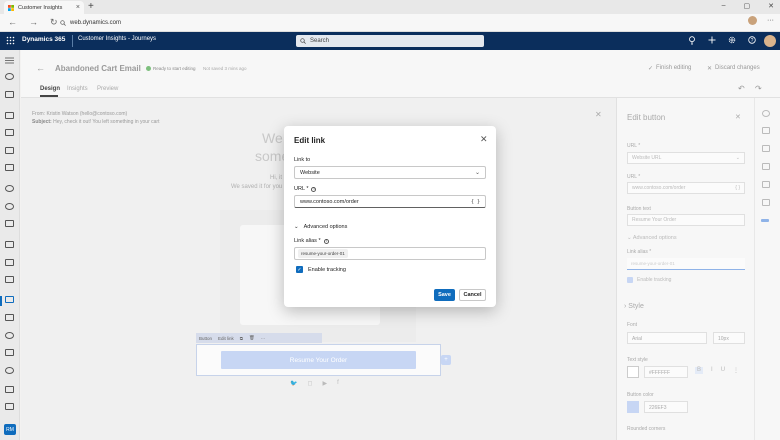  I want to click on help-icon: ?, so click(752, 40).